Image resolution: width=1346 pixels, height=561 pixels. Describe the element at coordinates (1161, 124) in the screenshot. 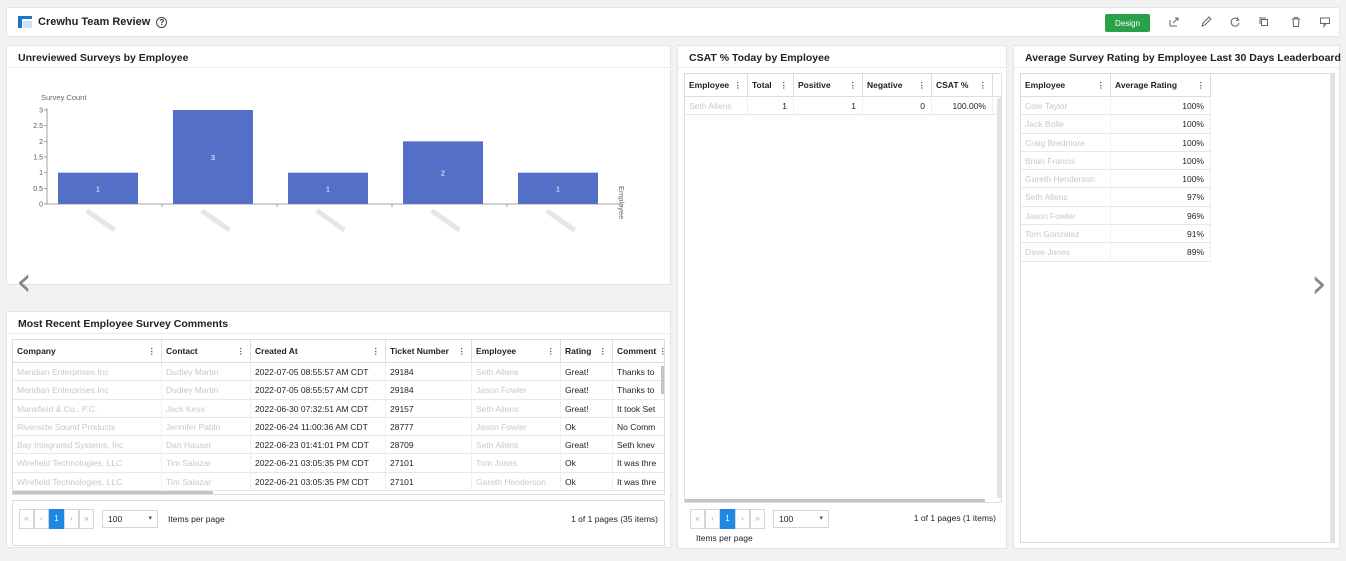

I see `table-cell: 100%` at that location.